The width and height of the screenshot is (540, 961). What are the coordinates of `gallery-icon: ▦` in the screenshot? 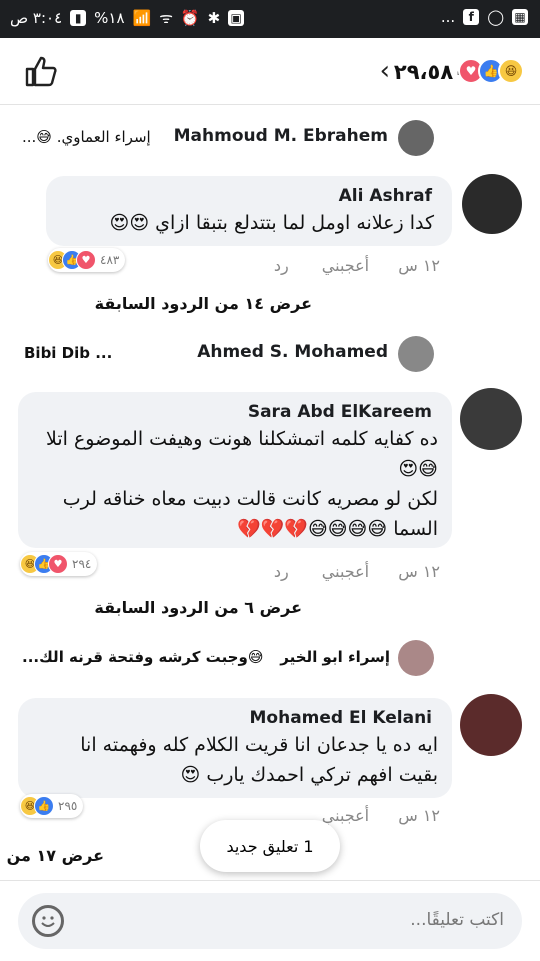 It's located at (520, 17).